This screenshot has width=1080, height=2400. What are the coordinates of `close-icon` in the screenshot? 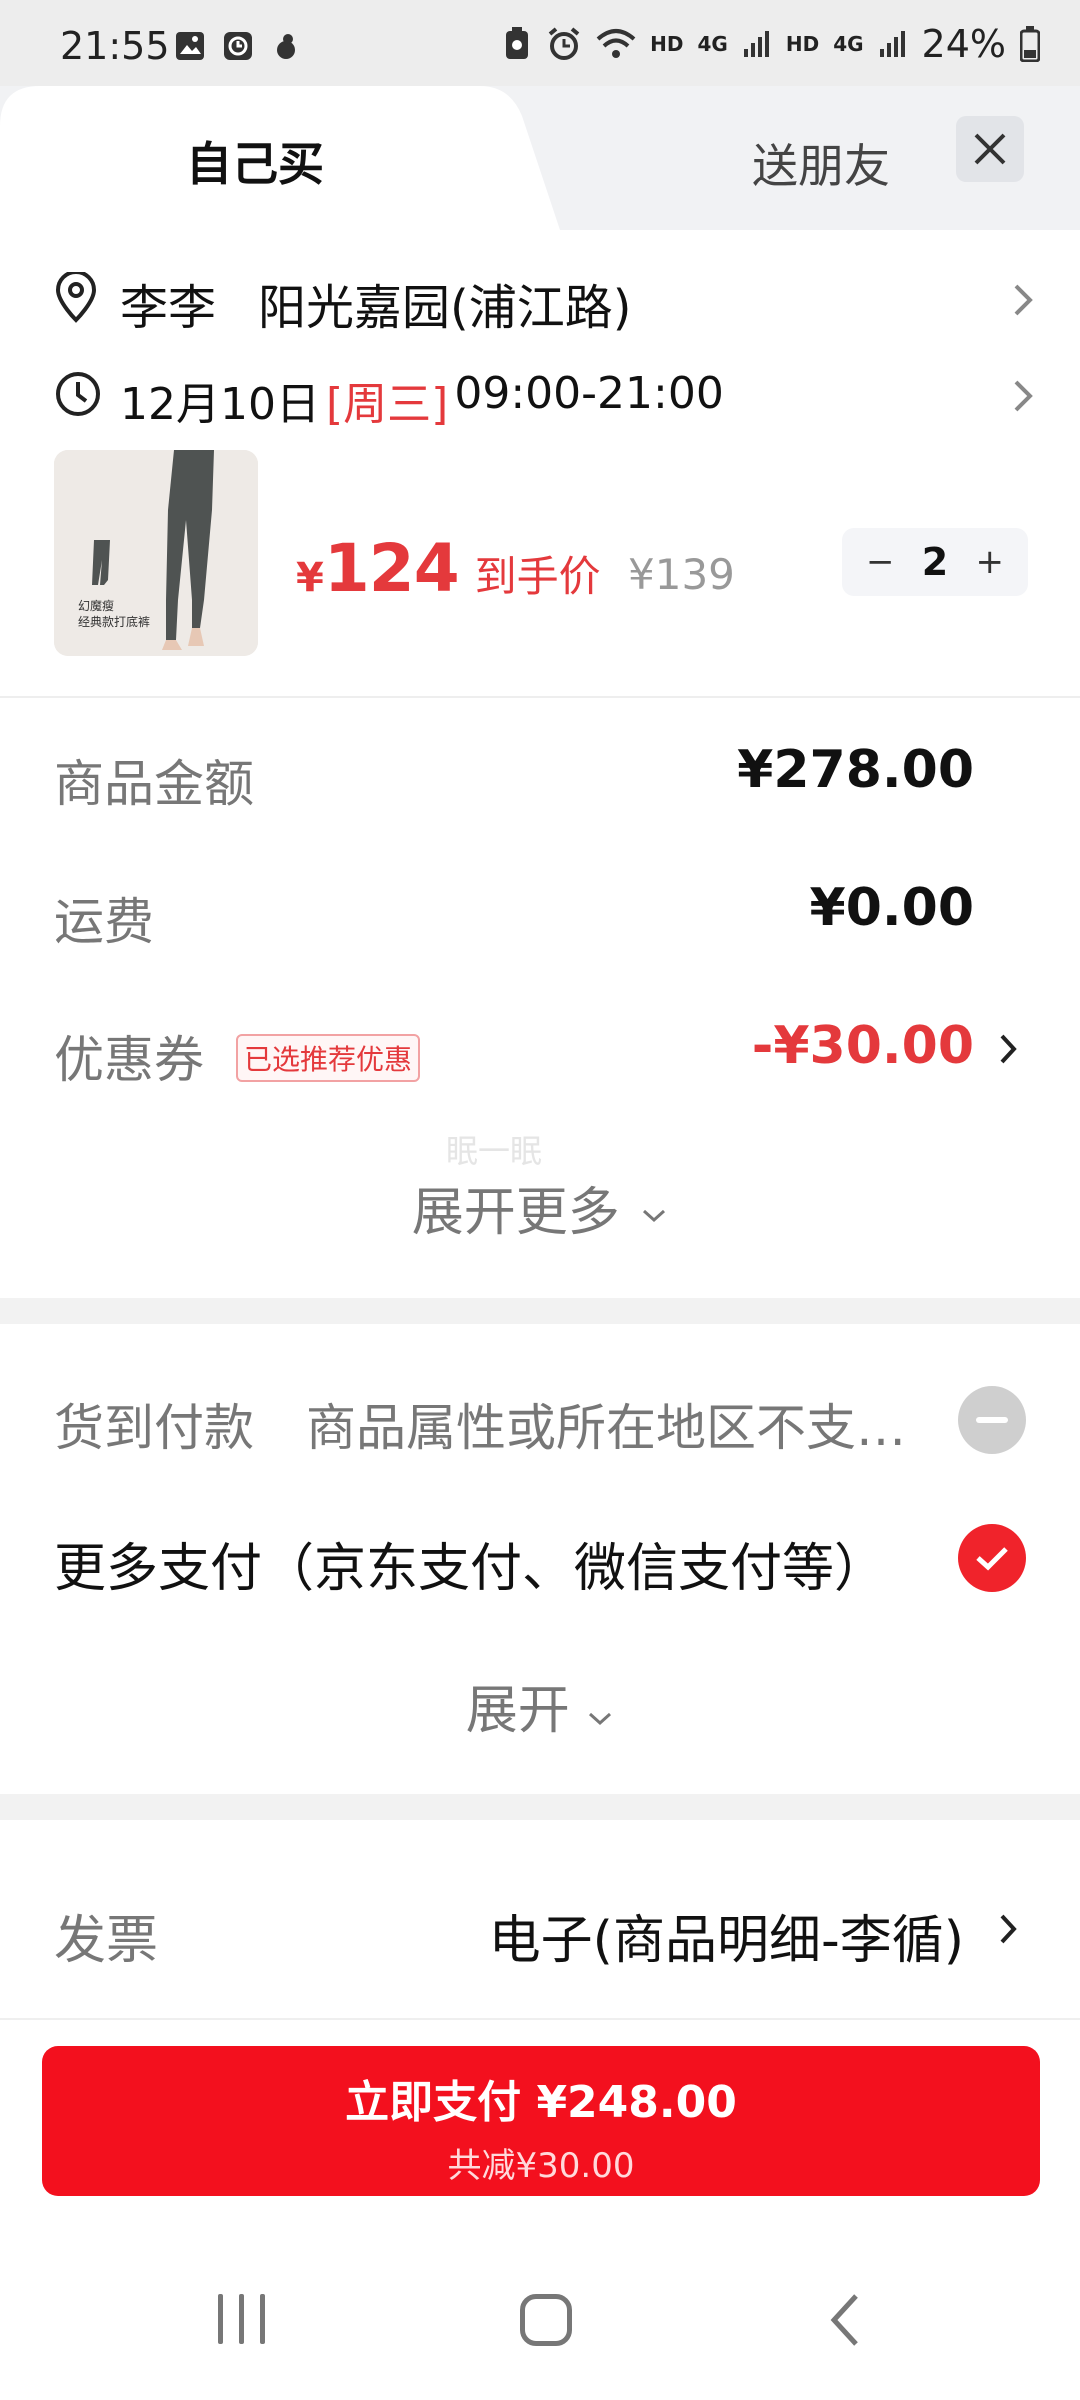 It's located at (990, 149).